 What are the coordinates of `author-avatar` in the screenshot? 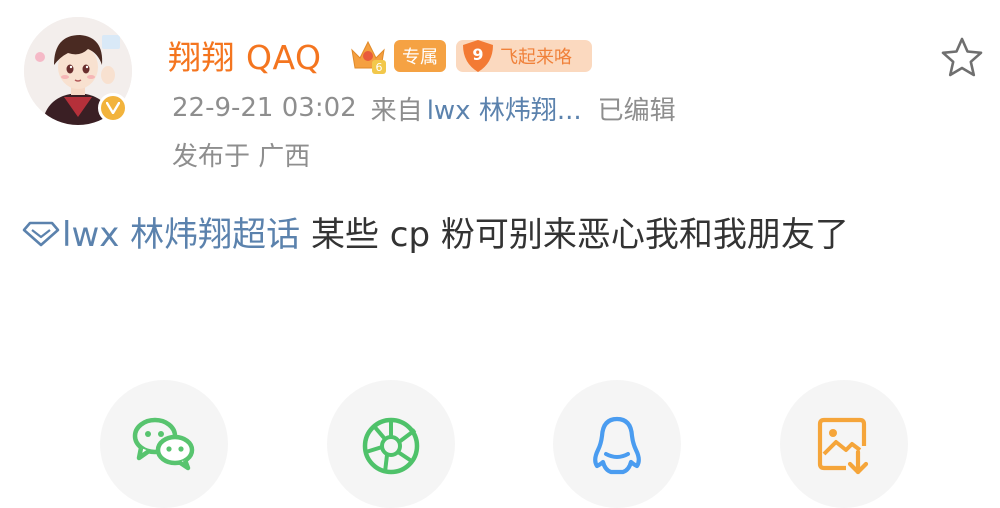 It's located at (78, 71).